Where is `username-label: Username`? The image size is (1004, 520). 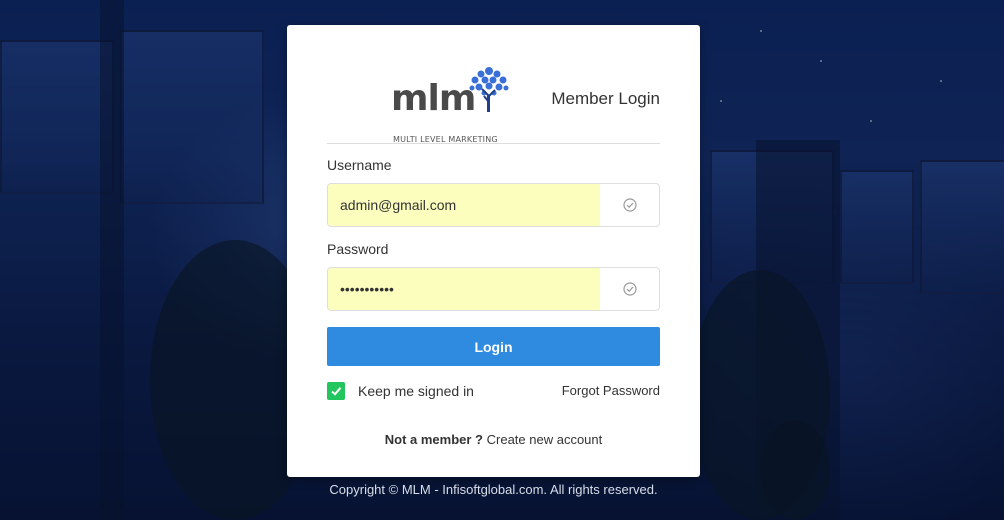
username-label: Username is located at coordinates (359, 165).